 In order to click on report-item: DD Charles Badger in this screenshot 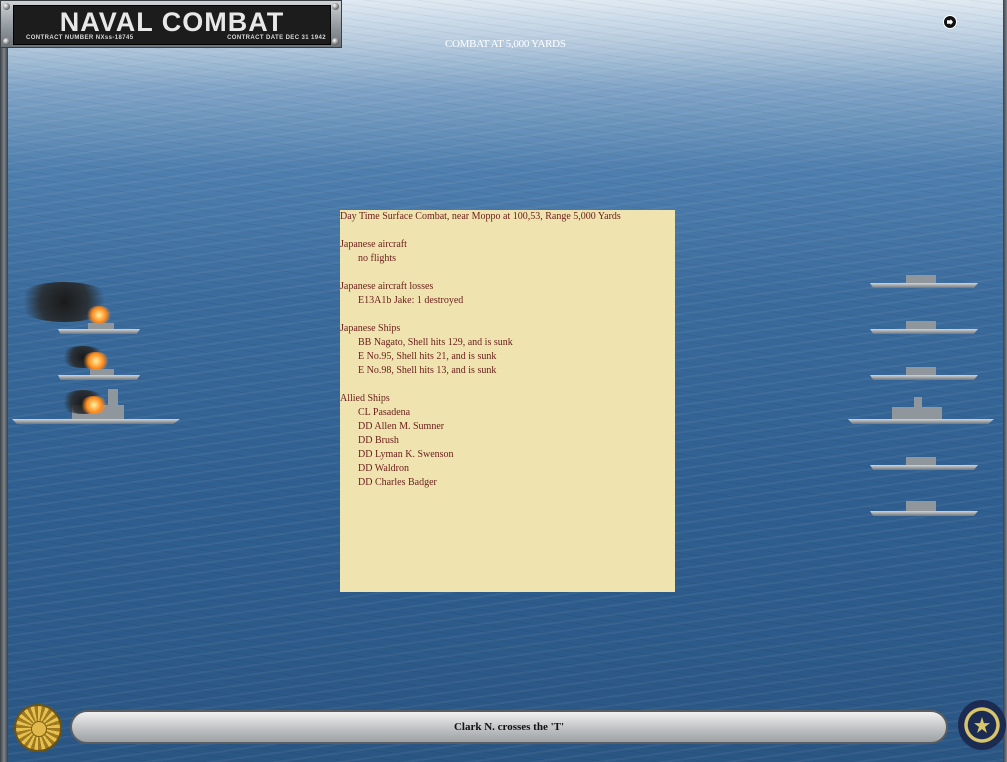, I will do `click(397, 482)`.